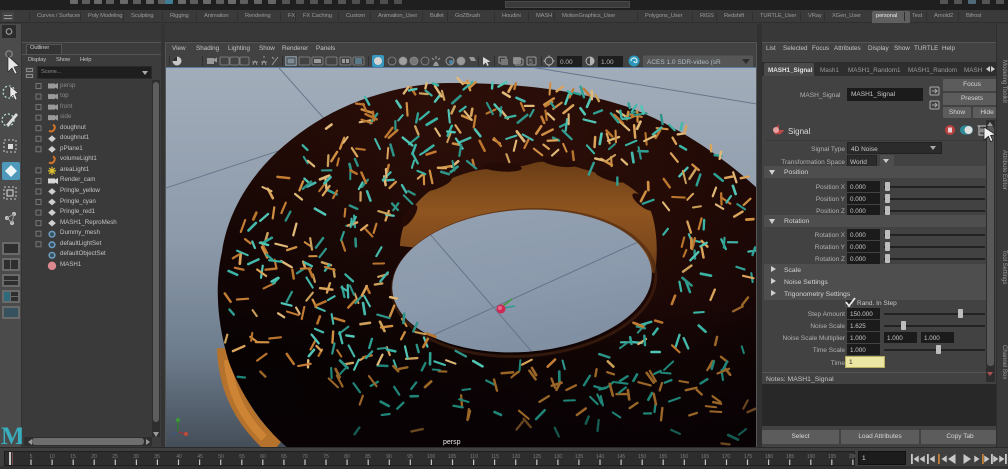 The height and width of the screenshot is (469, 1008). Describe the element at coordinates (136, 457) in the screenshot. I see `svg-text: 30` at that location.